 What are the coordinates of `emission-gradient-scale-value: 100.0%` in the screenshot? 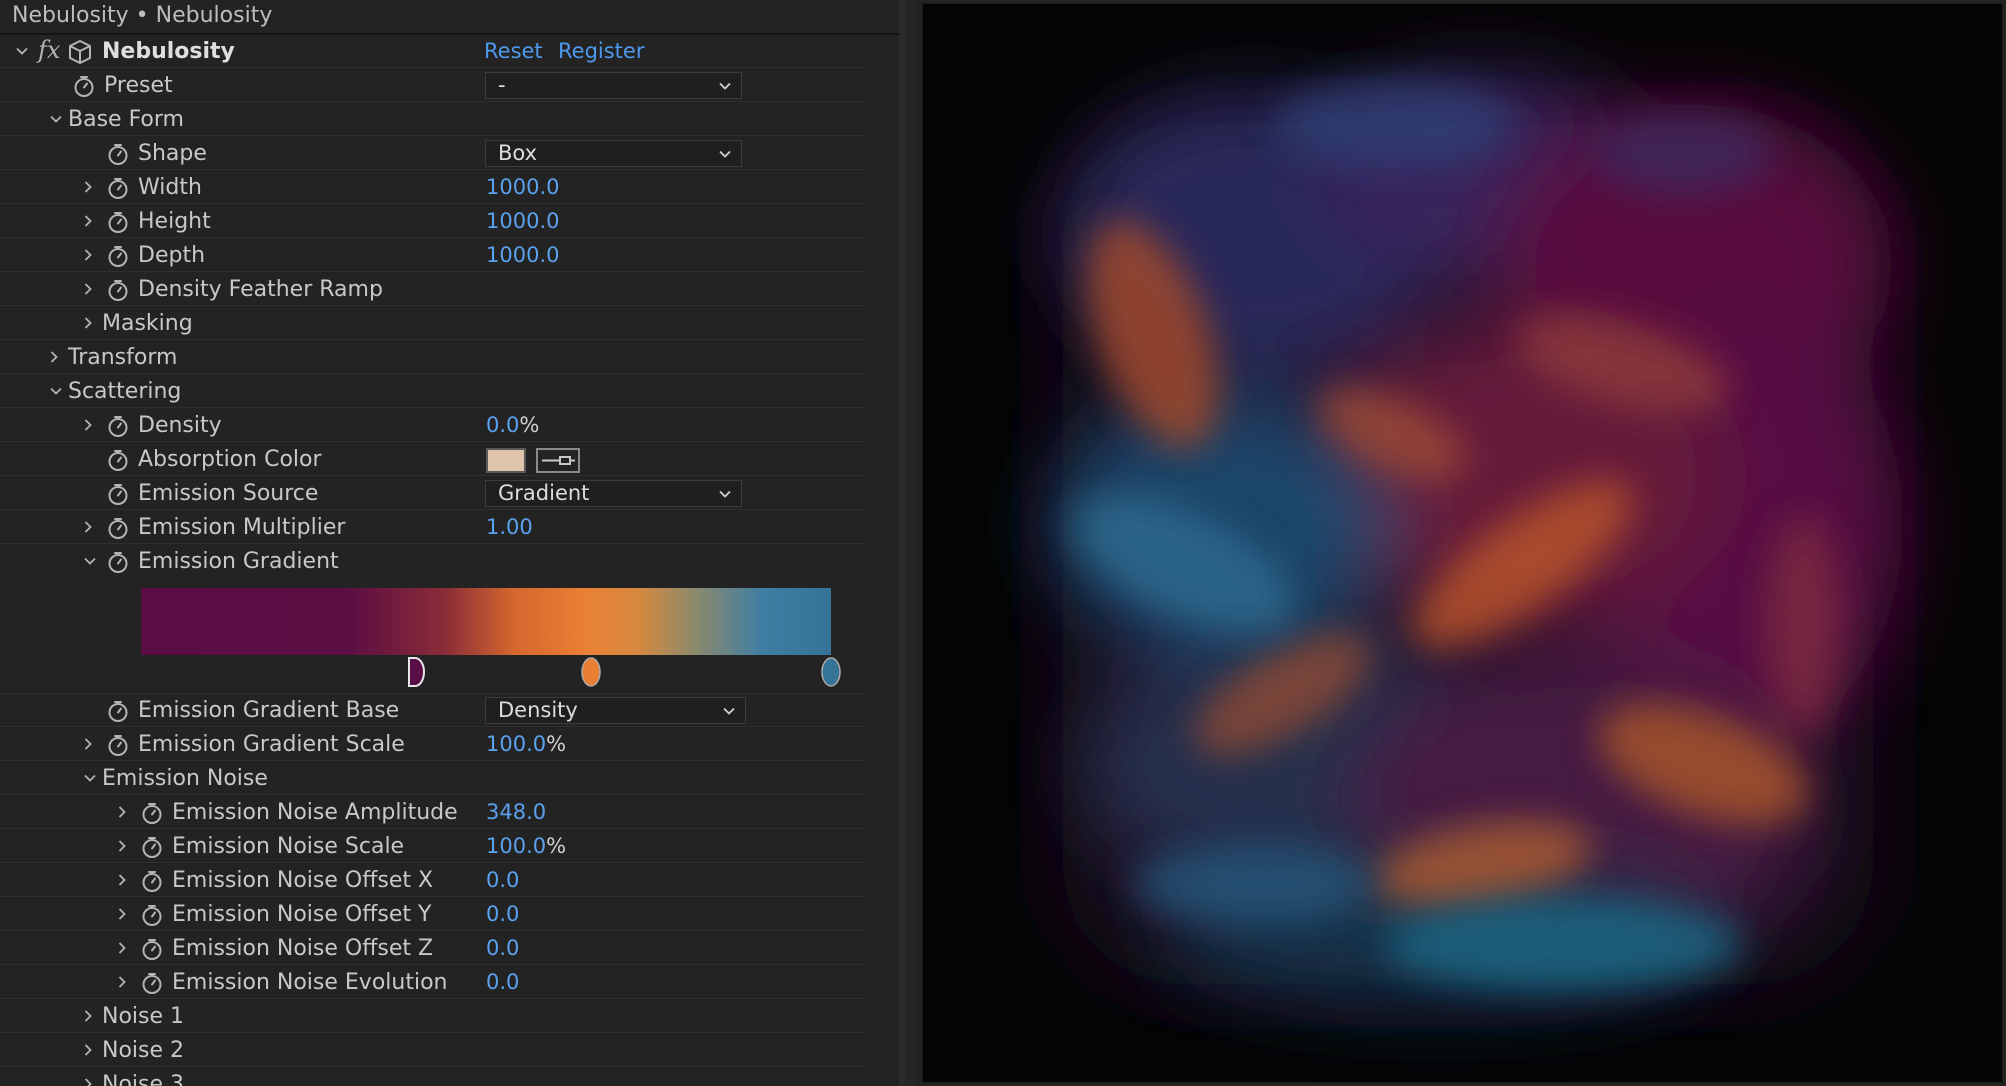 It's located at (526, 744).